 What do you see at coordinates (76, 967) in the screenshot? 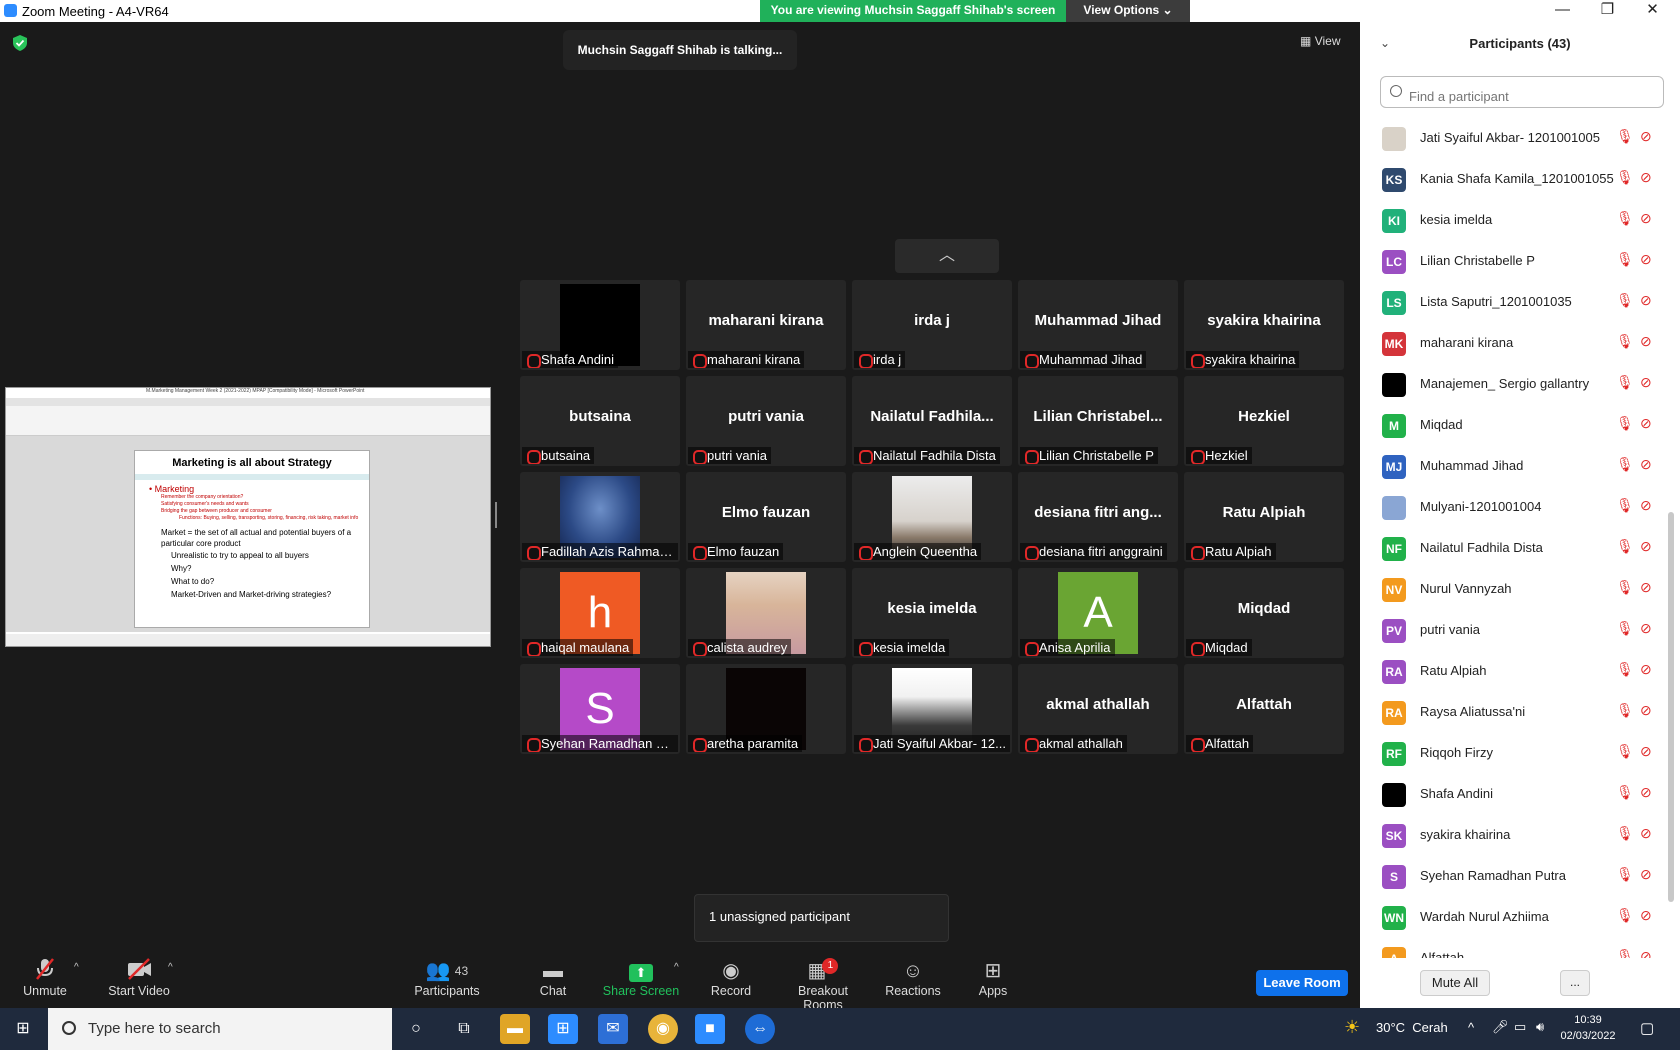
I see `audio-options-caret: ^` at bounding box center [76, 967].